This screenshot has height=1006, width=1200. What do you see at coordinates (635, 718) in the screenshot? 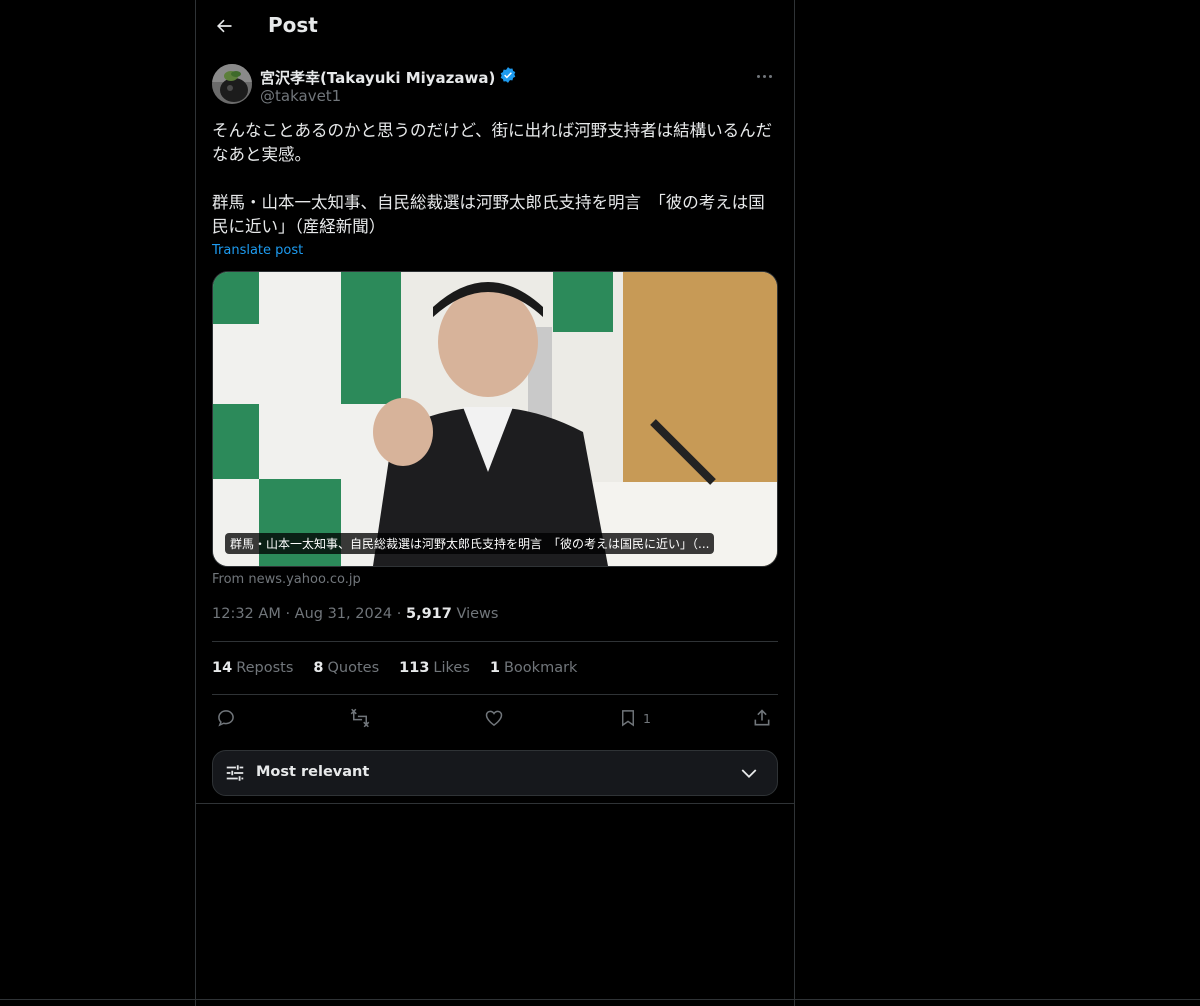
I see `bookmark-button: 1` at bounding box center [635, 718].